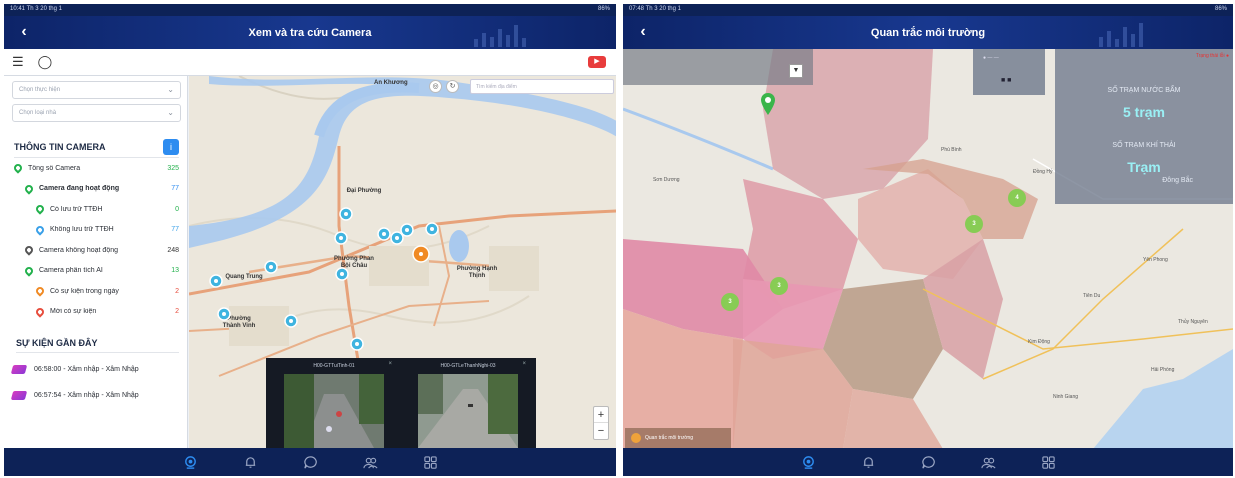 The height and width of the screenshot is (478, 1235). Describe the element at coordinates (95, 291) in the screenshot. I see `camera-stat-row: Có sự kiện trong ngày 2` at that location.